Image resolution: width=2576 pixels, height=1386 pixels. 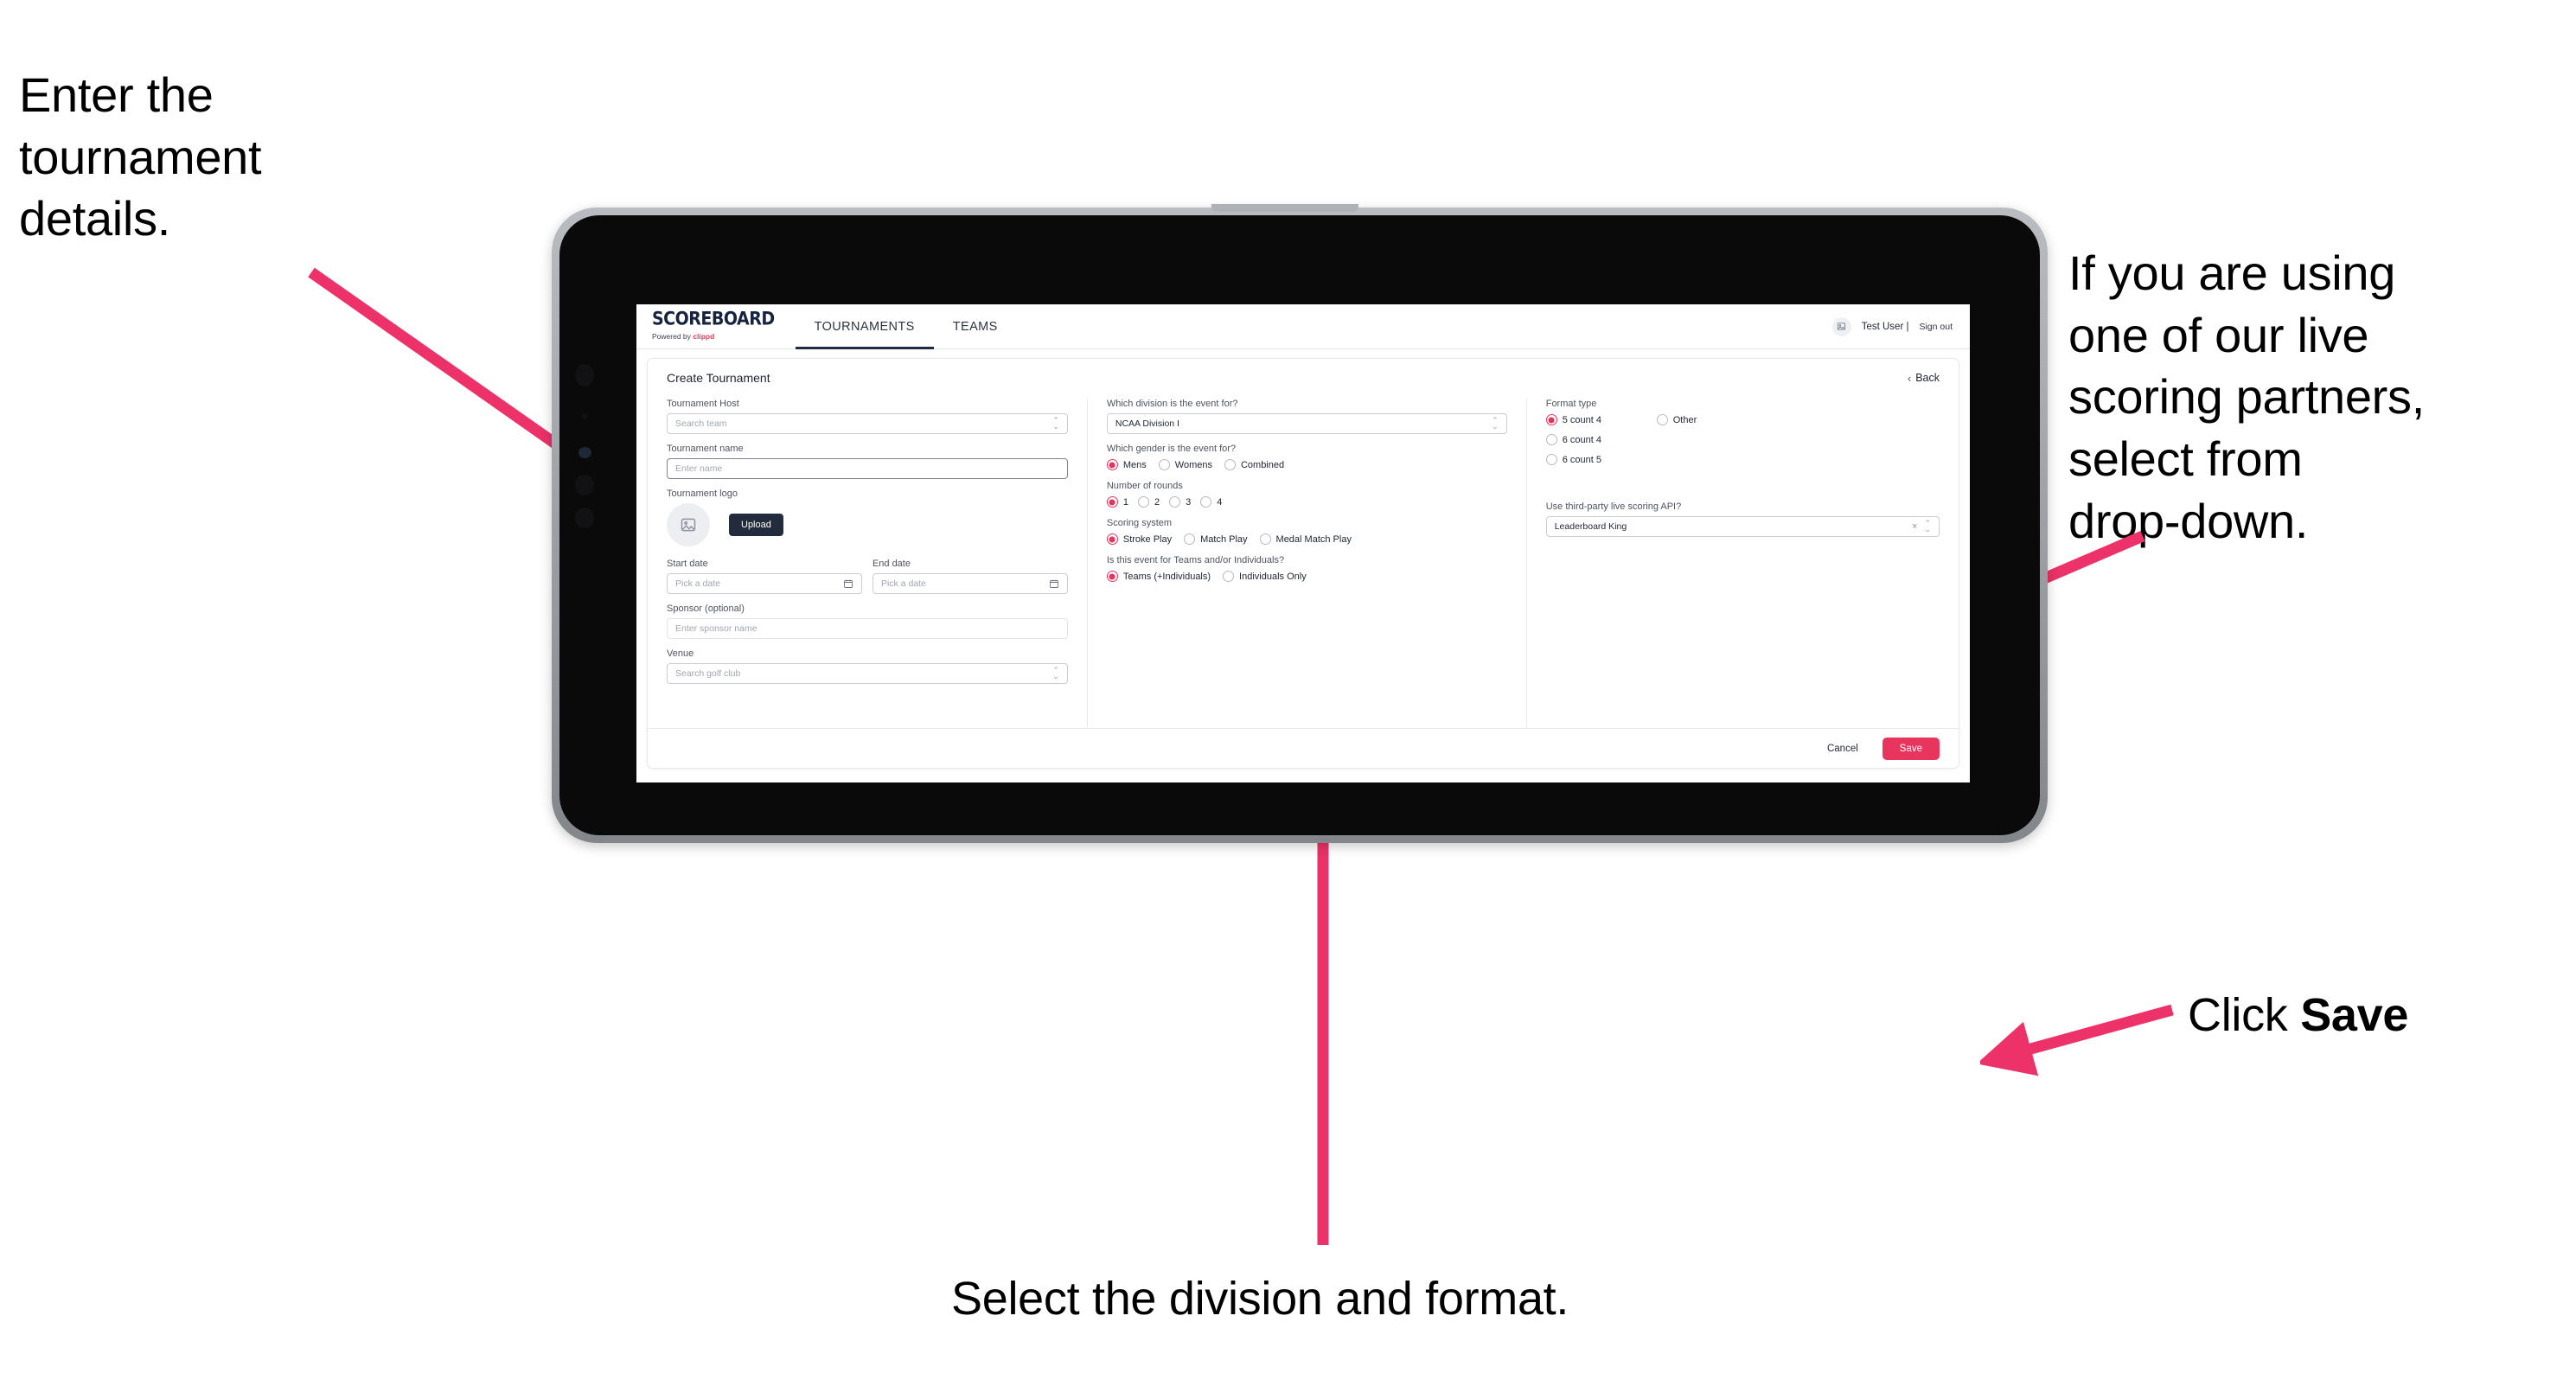 I want to click on start-date-input: Pick a date, so click(x=764, y=583).